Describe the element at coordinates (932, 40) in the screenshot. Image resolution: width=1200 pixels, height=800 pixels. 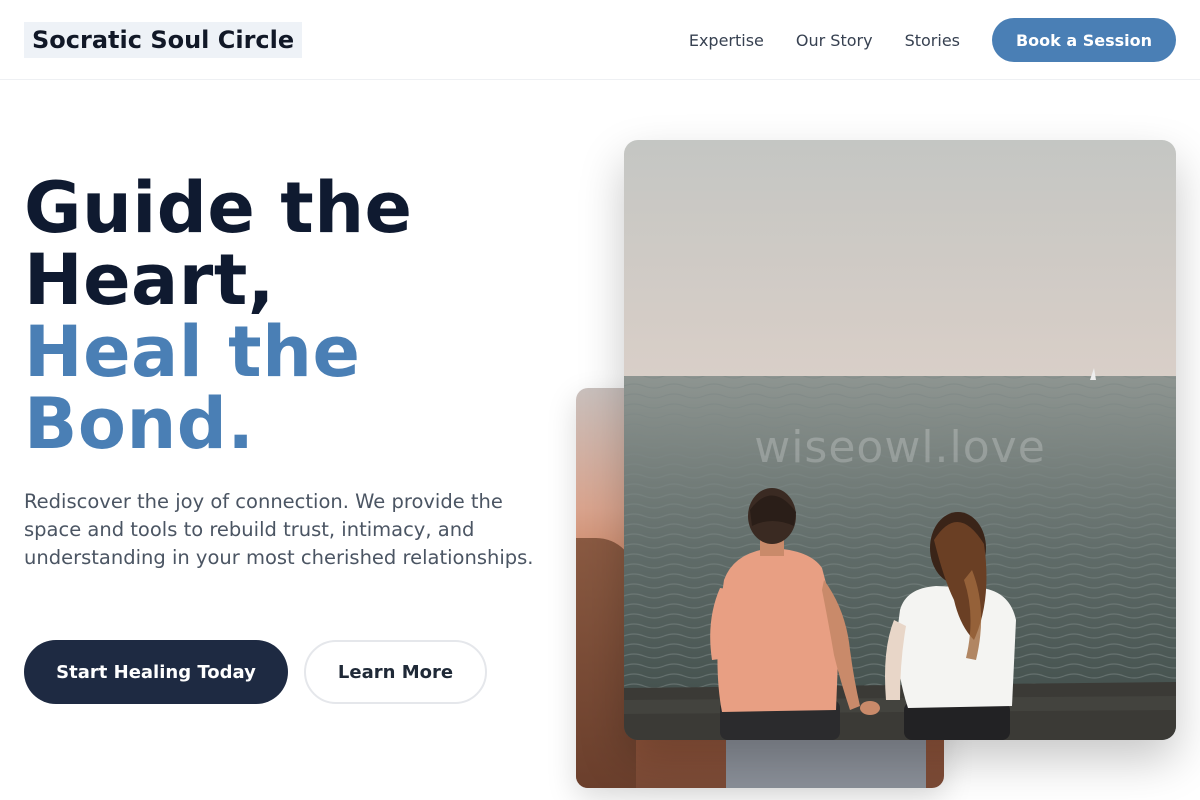
I see `nav-link-stories: Stories` at that location.